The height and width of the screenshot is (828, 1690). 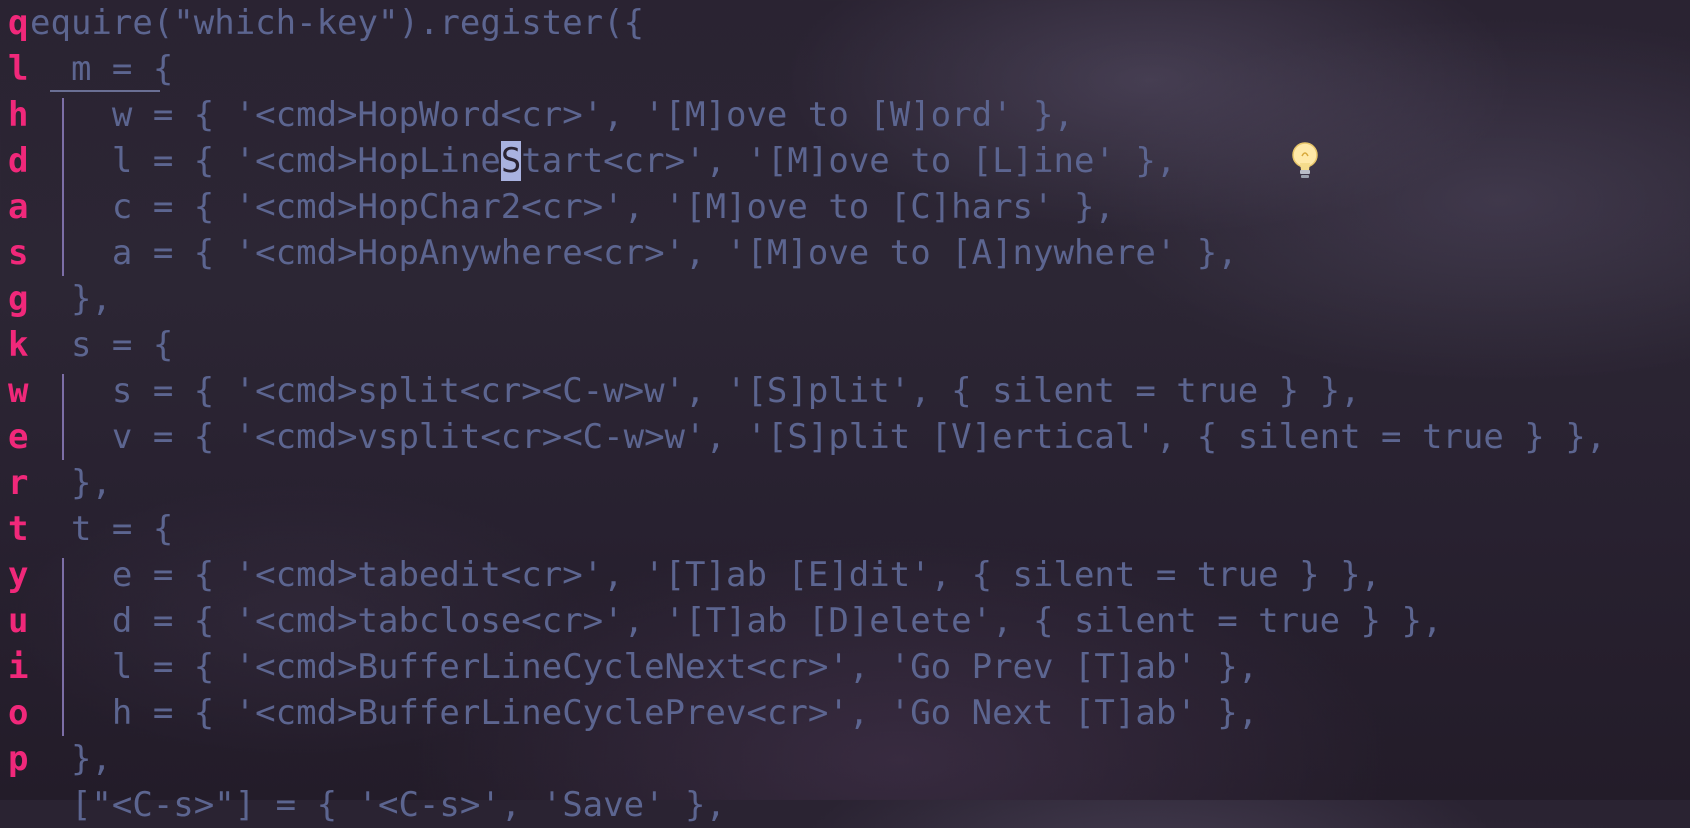 I want to click on code-line: equire("which-key").register({, so click(x=337, y=23).